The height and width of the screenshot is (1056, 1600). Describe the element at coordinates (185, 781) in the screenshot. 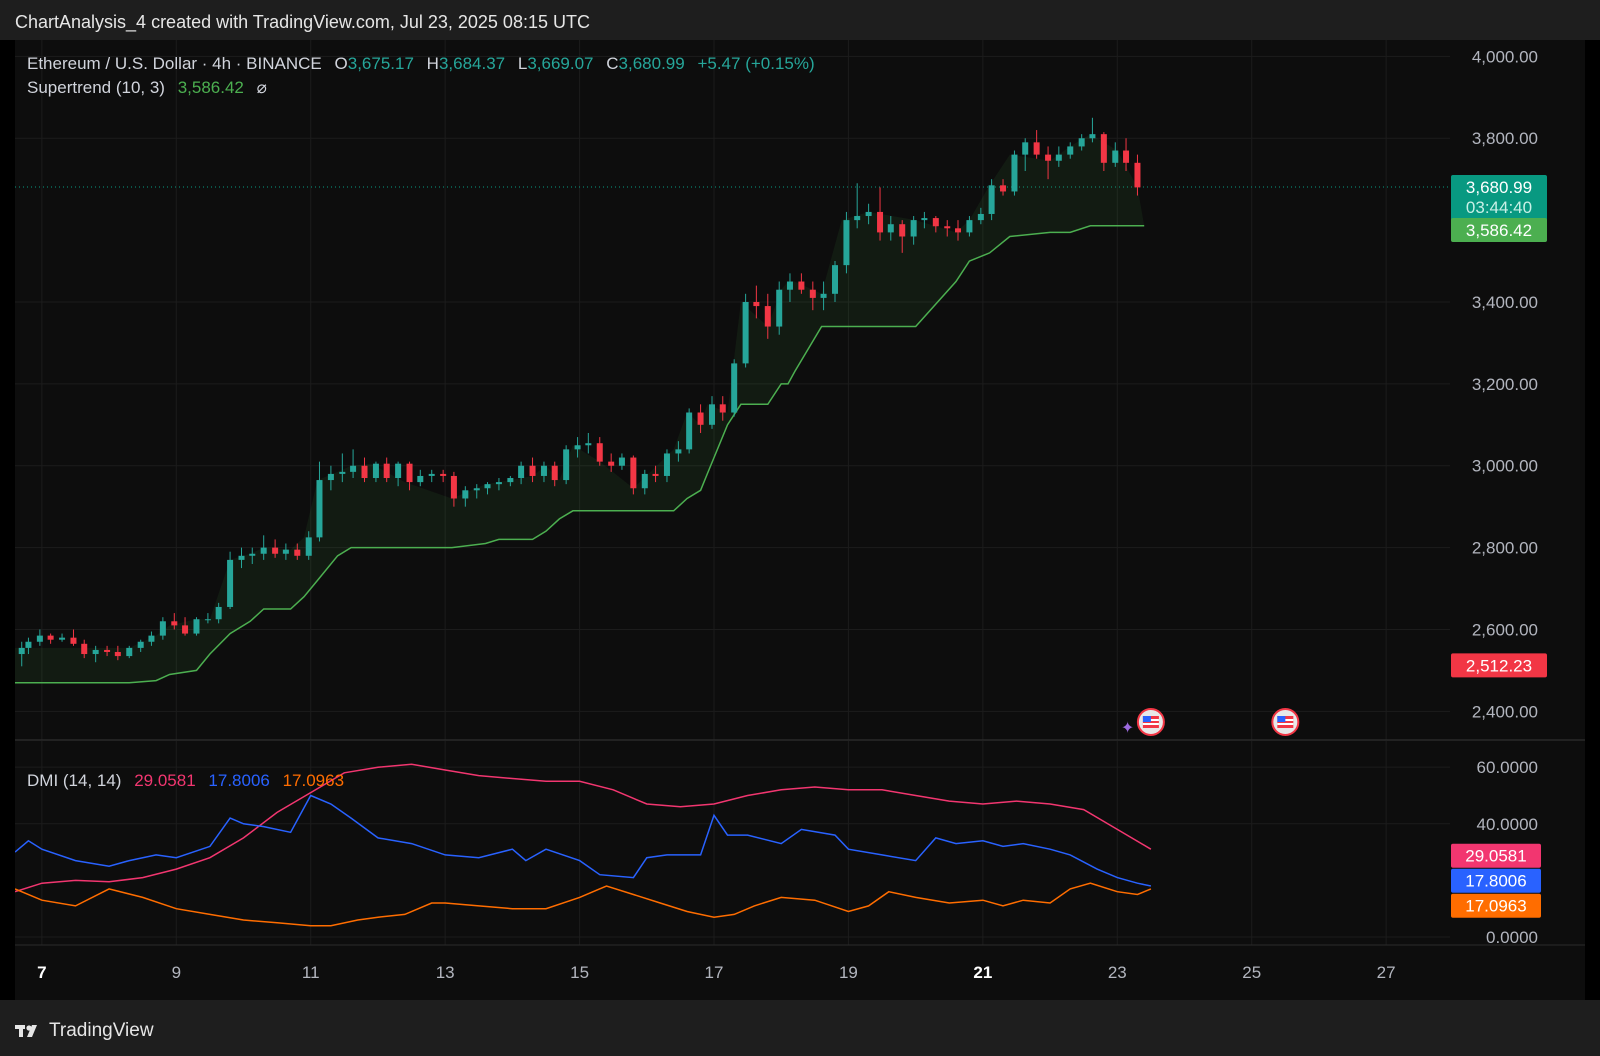

I see `dmi-legend: DMI (14, 14) 29.0581 17.8006 17.0963` at that location.